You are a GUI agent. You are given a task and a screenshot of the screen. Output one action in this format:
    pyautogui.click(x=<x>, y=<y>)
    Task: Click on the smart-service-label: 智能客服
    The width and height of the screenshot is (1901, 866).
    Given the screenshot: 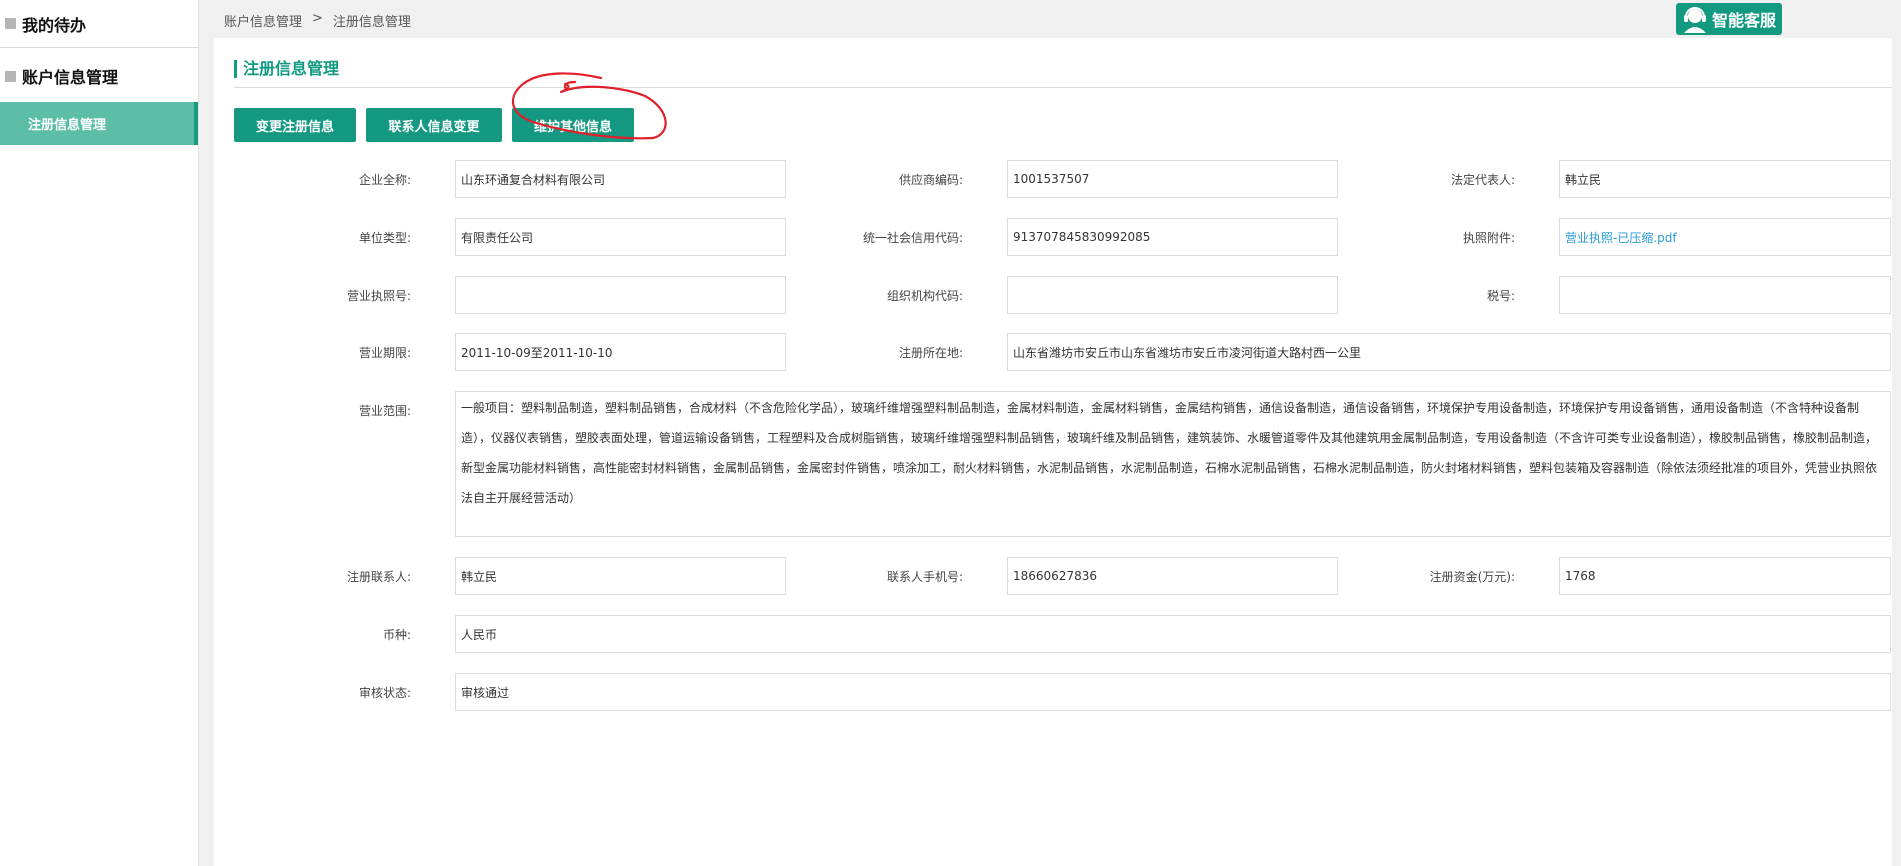 What is the action you would take?
    pyautogui.click(x=1744, y=20)
    